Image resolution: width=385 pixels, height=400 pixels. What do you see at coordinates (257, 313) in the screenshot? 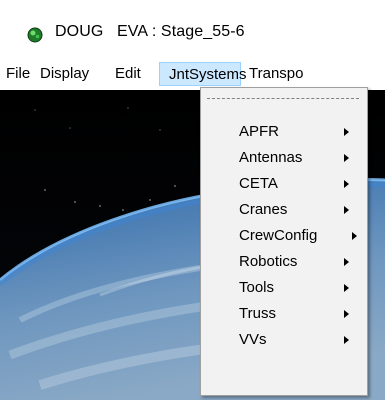
I see `menu-item-label: Truss` at bounding box center [257, 313].